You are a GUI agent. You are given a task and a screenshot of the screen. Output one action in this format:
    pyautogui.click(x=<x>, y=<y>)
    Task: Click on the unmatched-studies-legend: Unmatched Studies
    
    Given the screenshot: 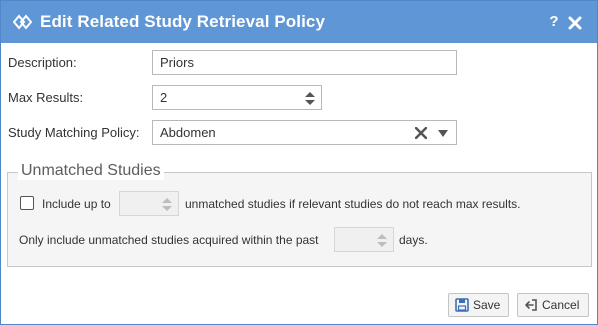 What is the action you would take?
    pyautogui.click(x=91, y=171)
    